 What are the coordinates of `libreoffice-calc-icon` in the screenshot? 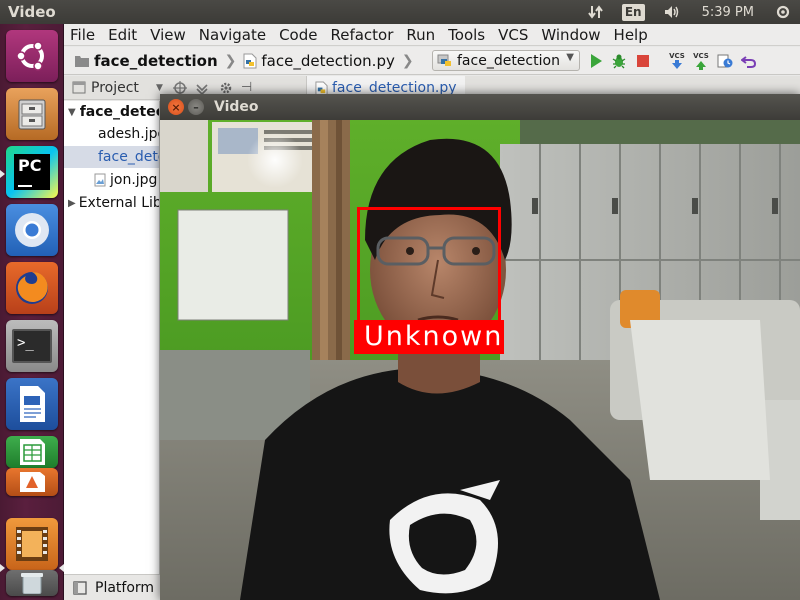 It's located at (32, 452).